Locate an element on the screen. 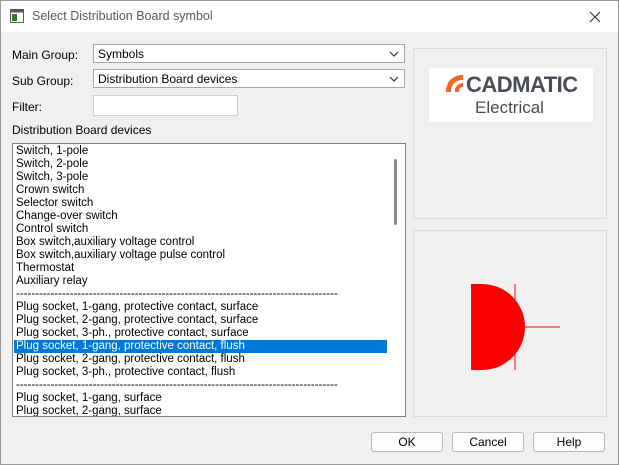  close-icon is located at coordinates (595, 16).